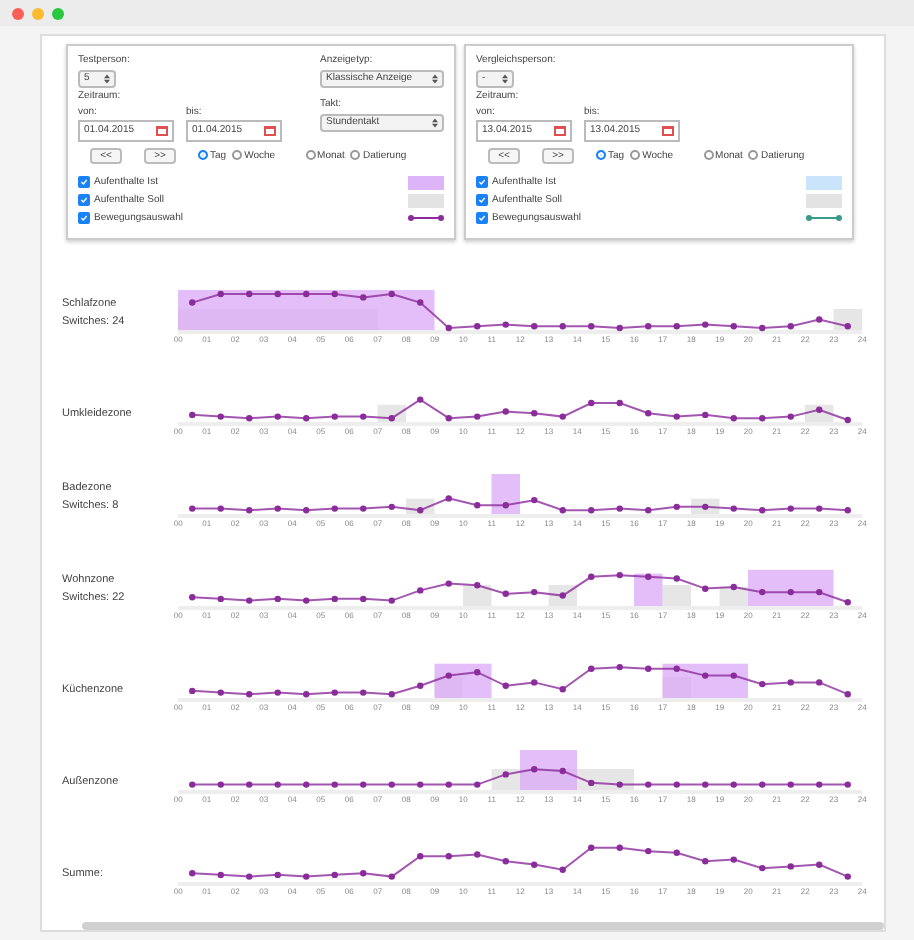 The image size is (914, 940). I want to click on close-button, so click(18, 13).